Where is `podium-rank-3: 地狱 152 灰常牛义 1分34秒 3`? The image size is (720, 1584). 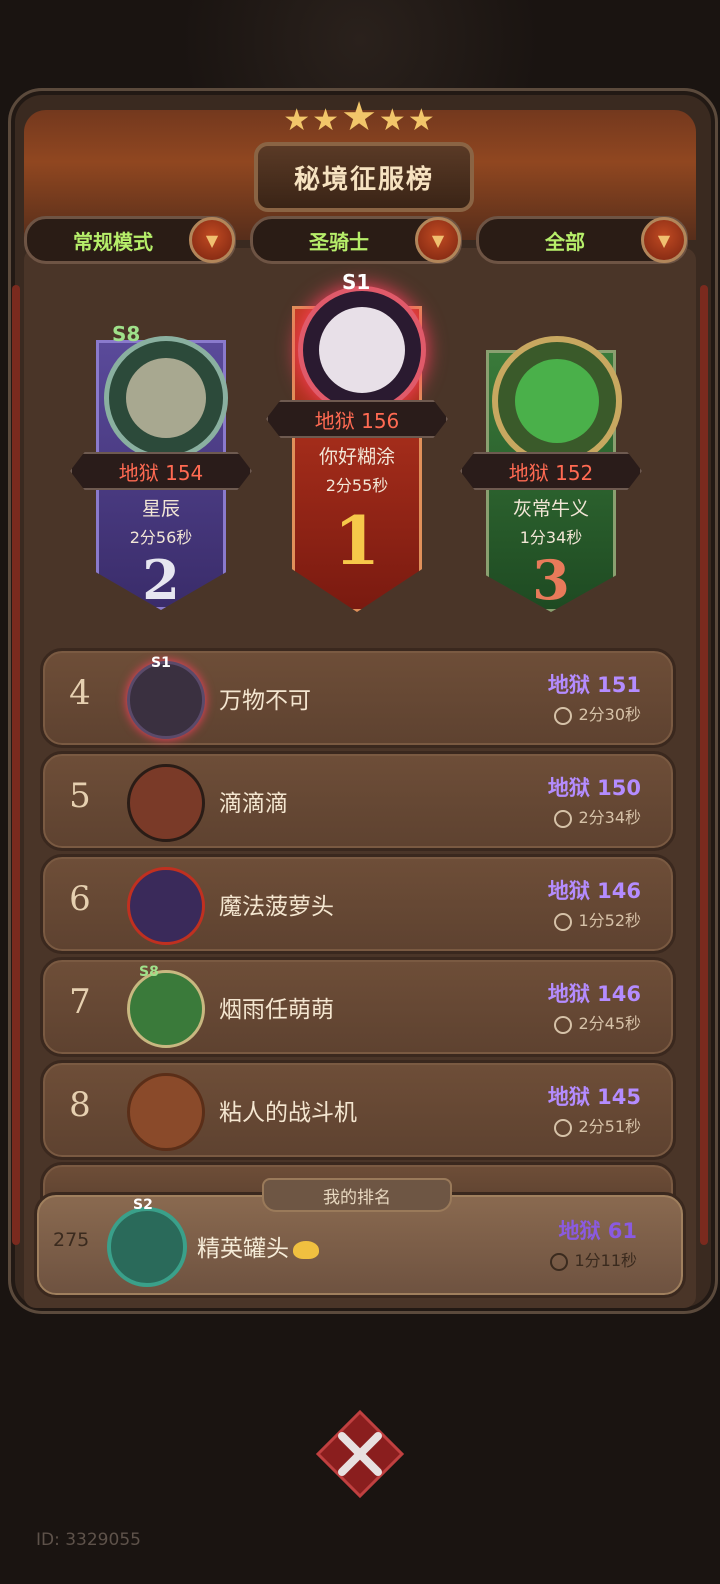
podium-rank-3: 地狱 152 灰常牛义 1分34秒 3 is located at coordinates (551, 461).